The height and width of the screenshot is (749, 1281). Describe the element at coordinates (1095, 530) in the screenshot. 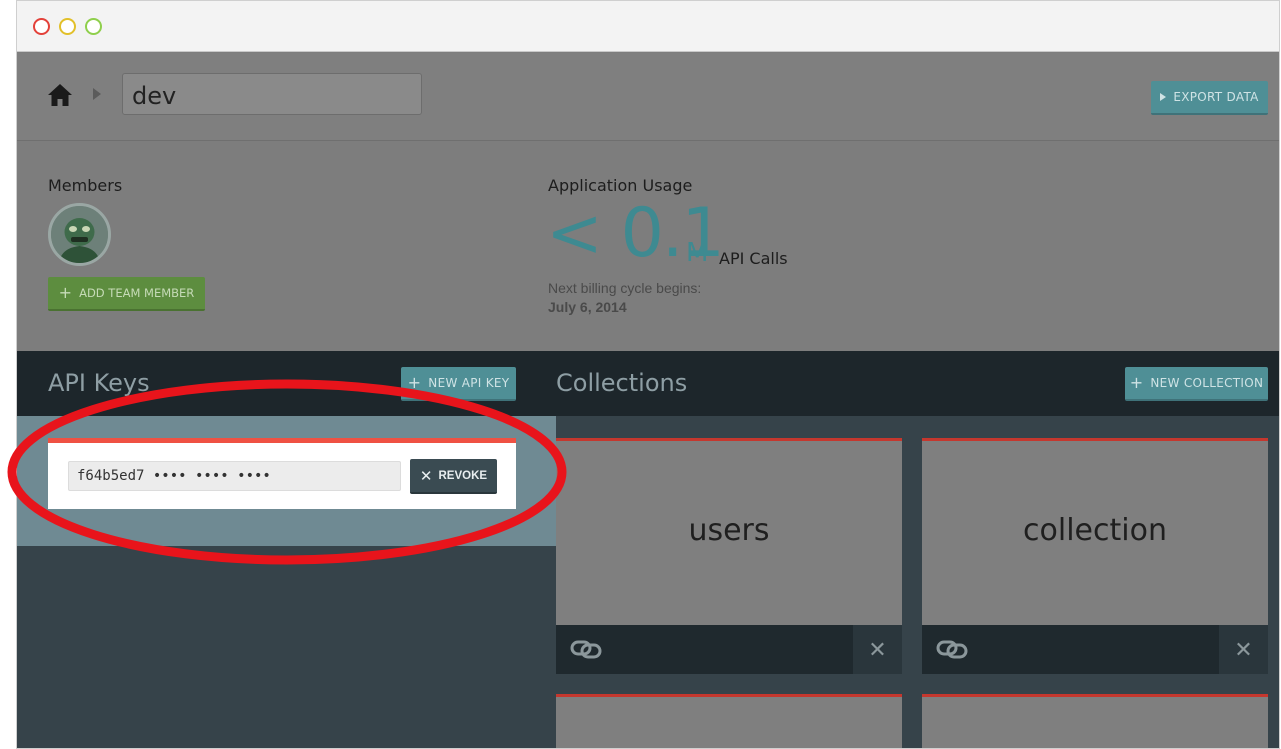

I see `collection-name: collection` at that location.